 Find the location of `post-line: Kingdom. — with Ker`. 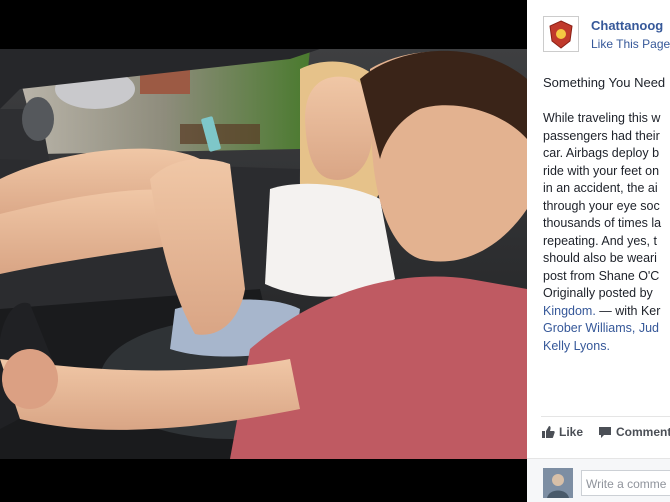

post-line: Kingdom. — with Ker is located at coordinates (606, 312).